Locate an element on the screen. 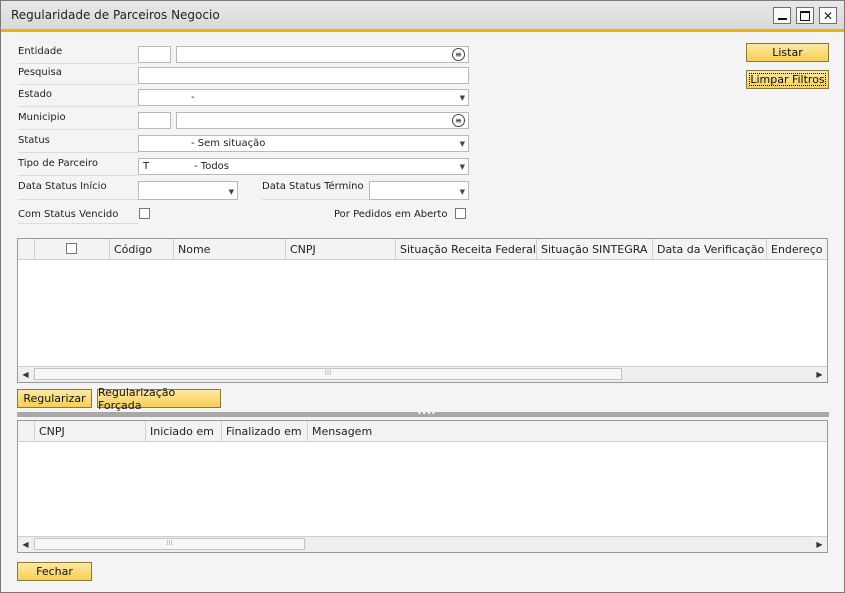 The image size is (845, 593). entidade-name-field: ≡ is located at coordinates (322, 54).